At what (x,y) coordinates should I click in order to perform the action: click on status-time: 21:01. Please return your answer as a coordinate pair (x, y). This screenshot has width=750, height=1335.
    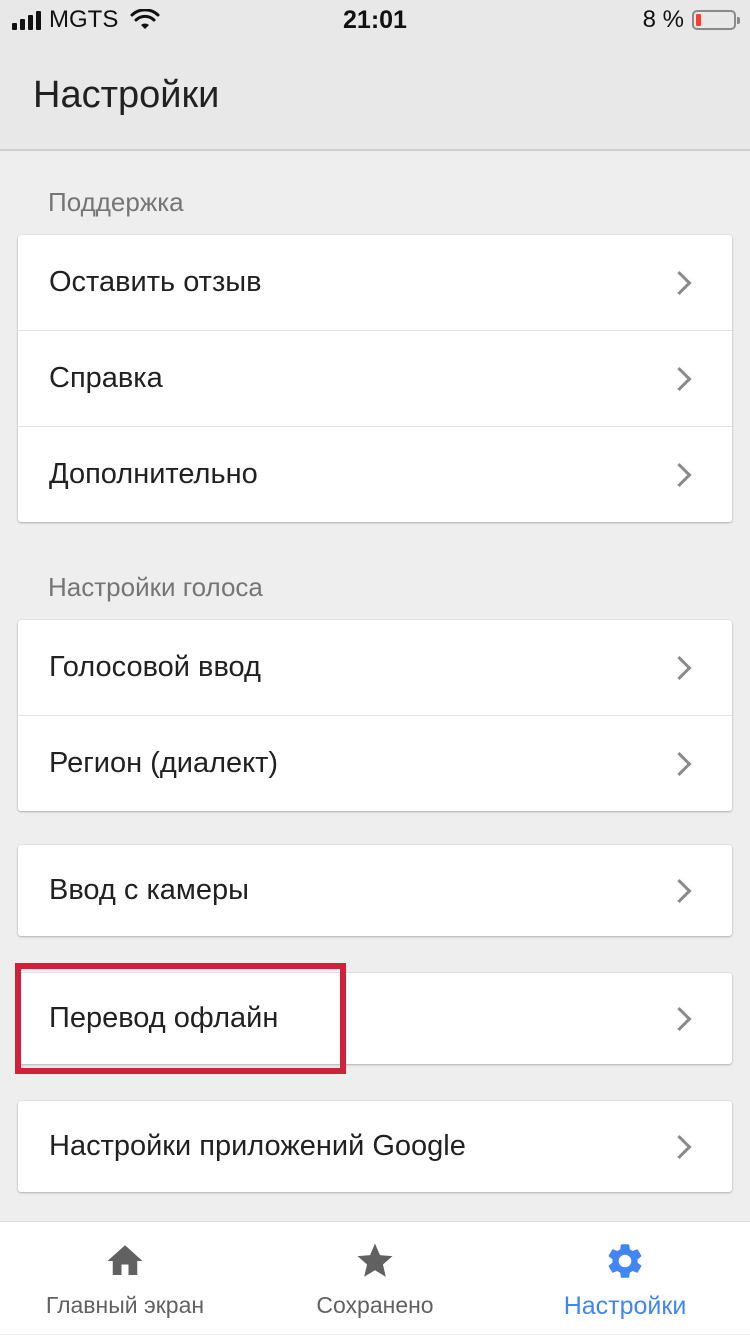
    Looking at the image, I should click on (375, 20).